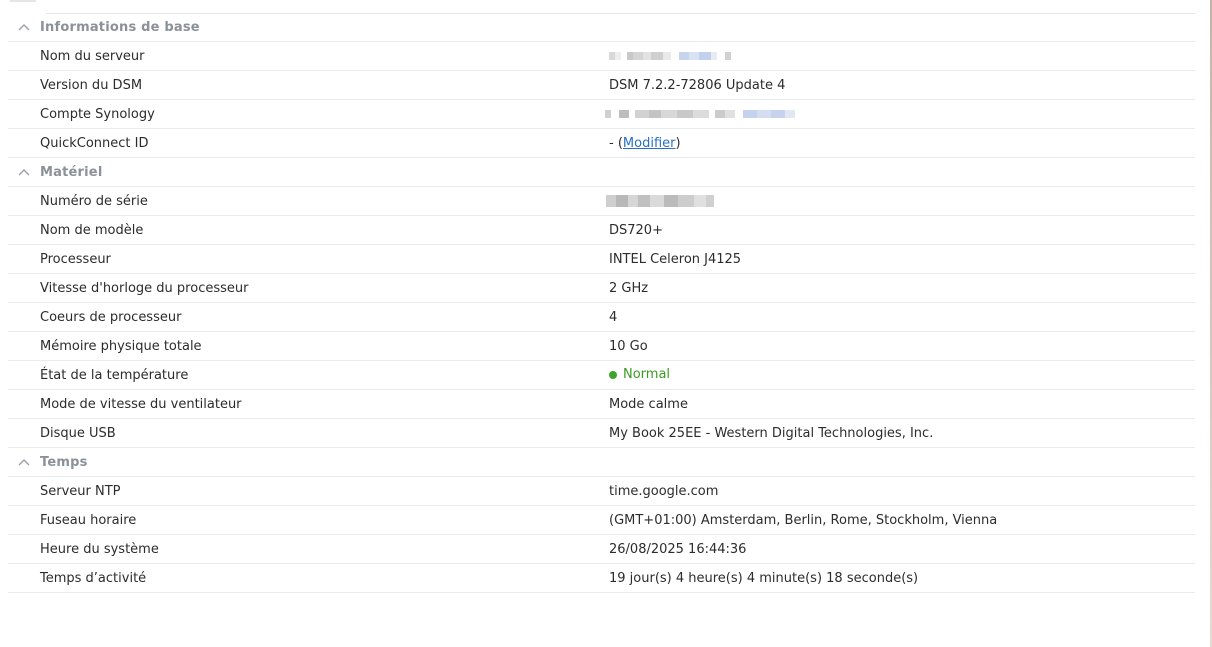 The width and height of the screenshot is (1212, 647). Describe the element at coordinates (601, 230) in the screenshot. I see `info-row: Nom de modèle DS720+` at that location.